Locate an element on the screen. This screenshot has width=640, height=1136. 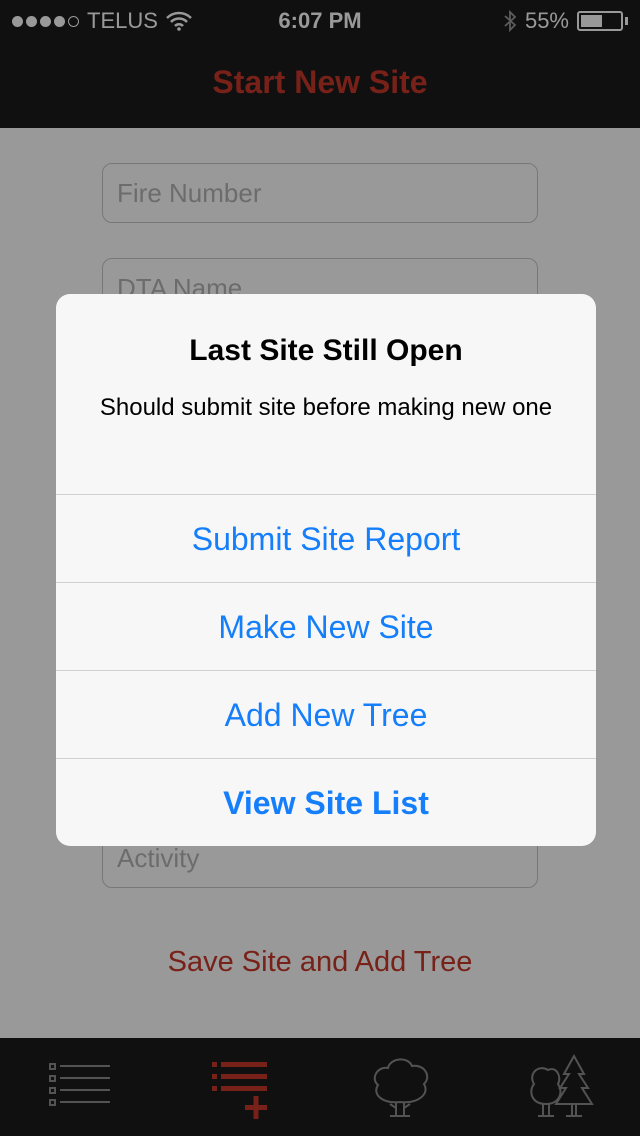
view-site-list-button: View Site List is located at coordinates (326, 802).